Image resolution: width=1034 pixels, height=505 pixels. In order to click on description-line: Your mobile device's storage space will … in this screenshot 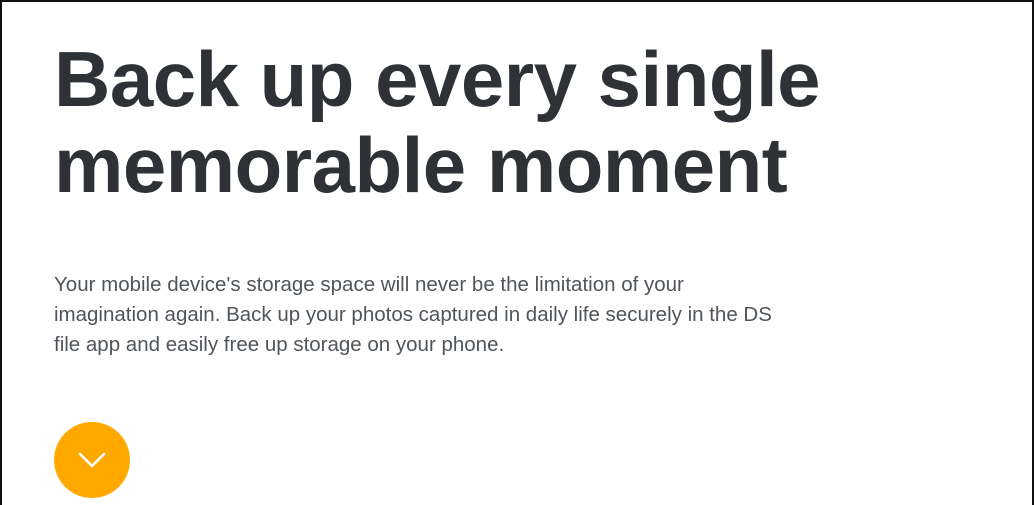, I will do `click(369, 284)`.